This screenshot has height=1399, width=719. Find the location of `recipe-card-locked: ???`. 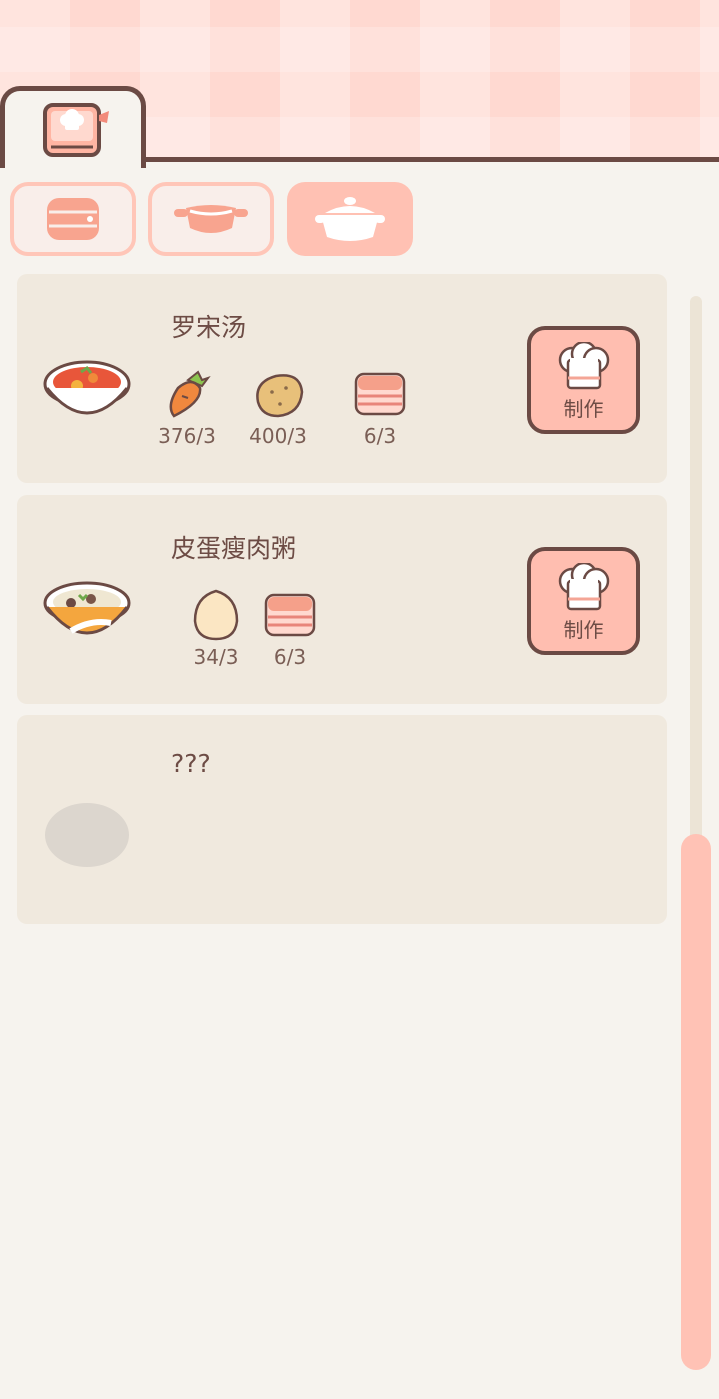

recipe-card-locked: ??? is located at coordinates (342, 819).